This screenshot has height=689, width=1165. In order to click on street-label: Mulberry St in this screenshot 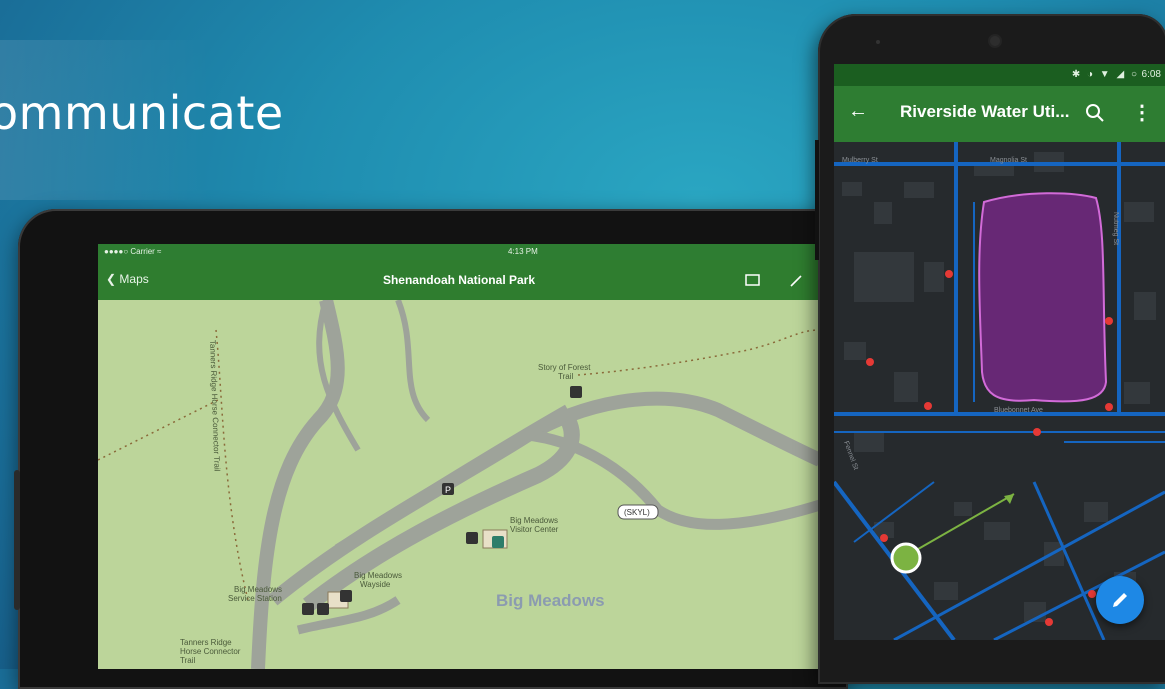, I will do `click(860, 160)`.